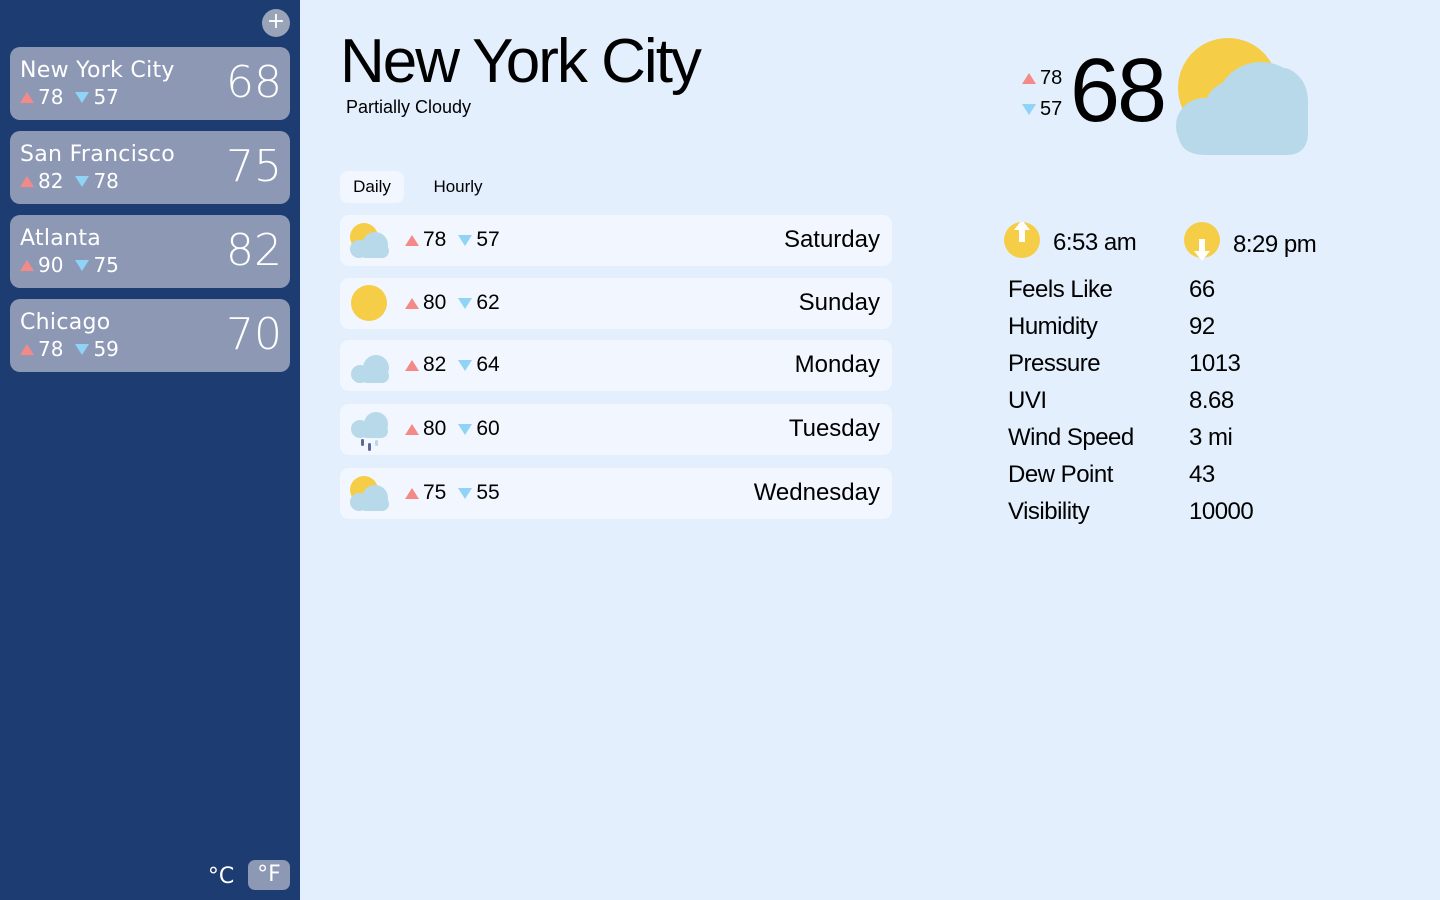 The image size is (1440, 900). What do you see at coordinates (616, 303) in the screenshot?
I see `forecast-row: 80 62 Sunday` at bounding box center [616, 303].